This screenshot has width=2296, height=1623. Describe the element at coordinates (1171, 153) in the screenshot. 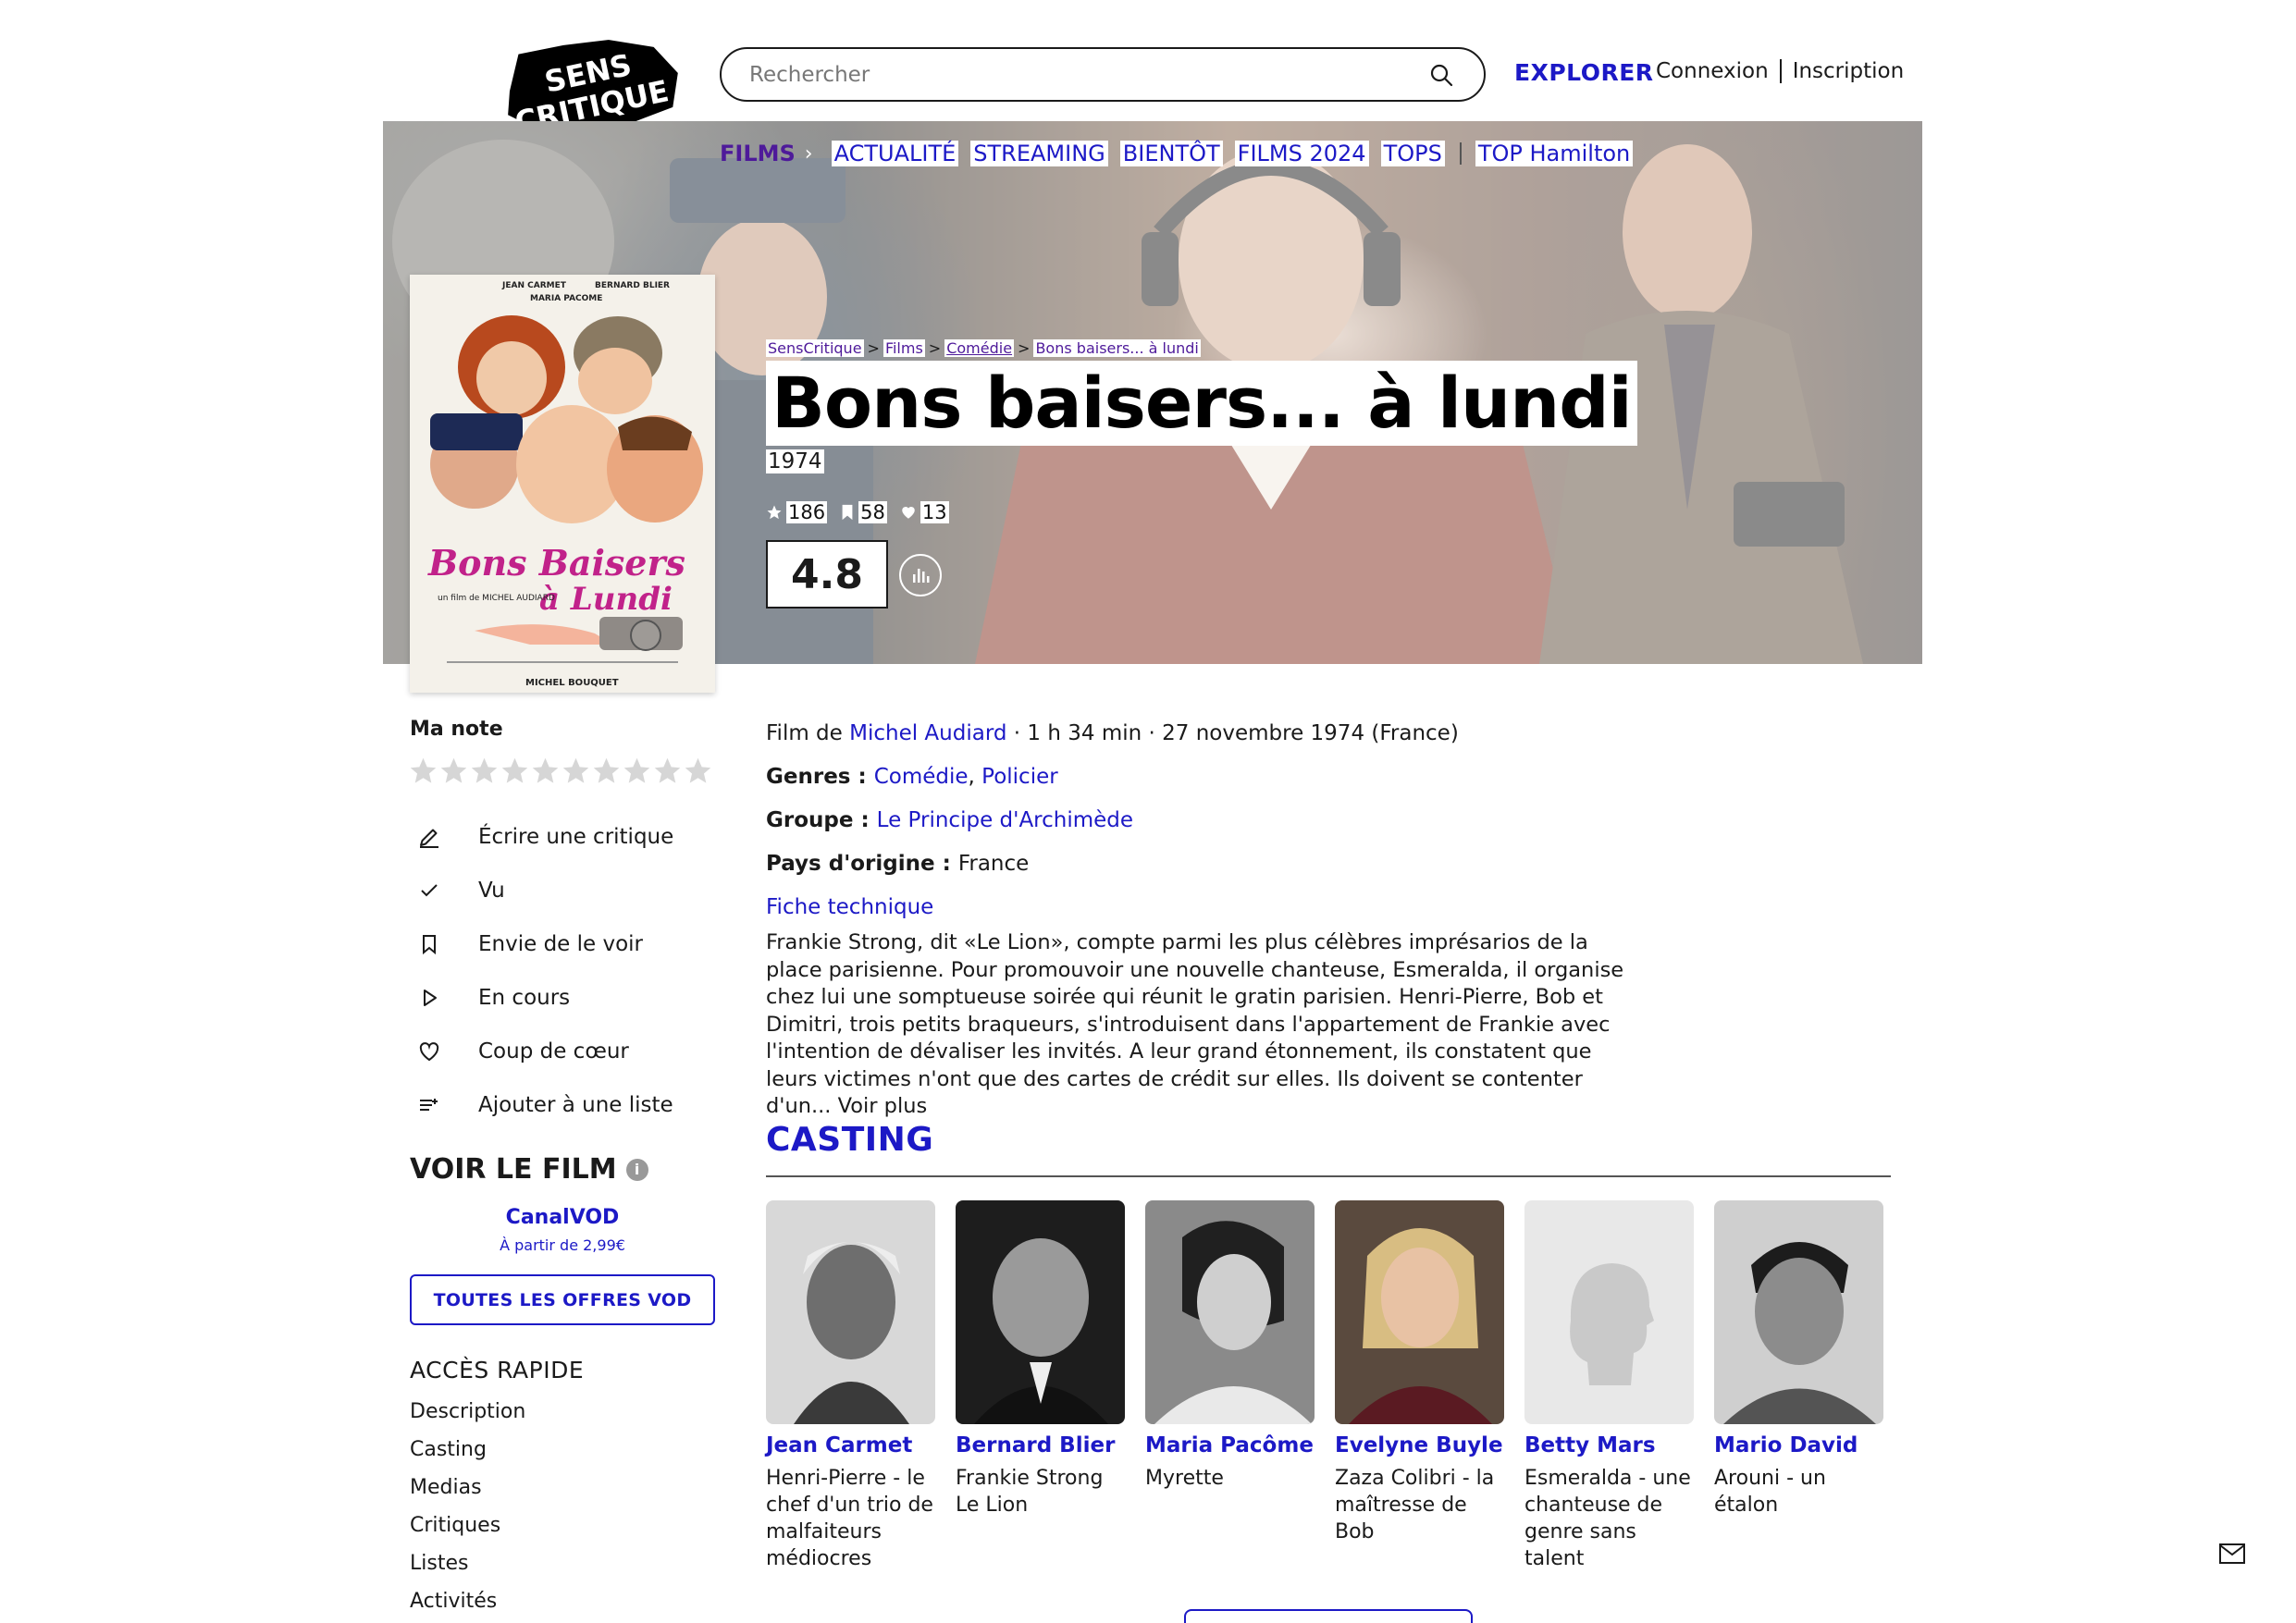

I see `nav-bientot: BIENTÔT` at that location.